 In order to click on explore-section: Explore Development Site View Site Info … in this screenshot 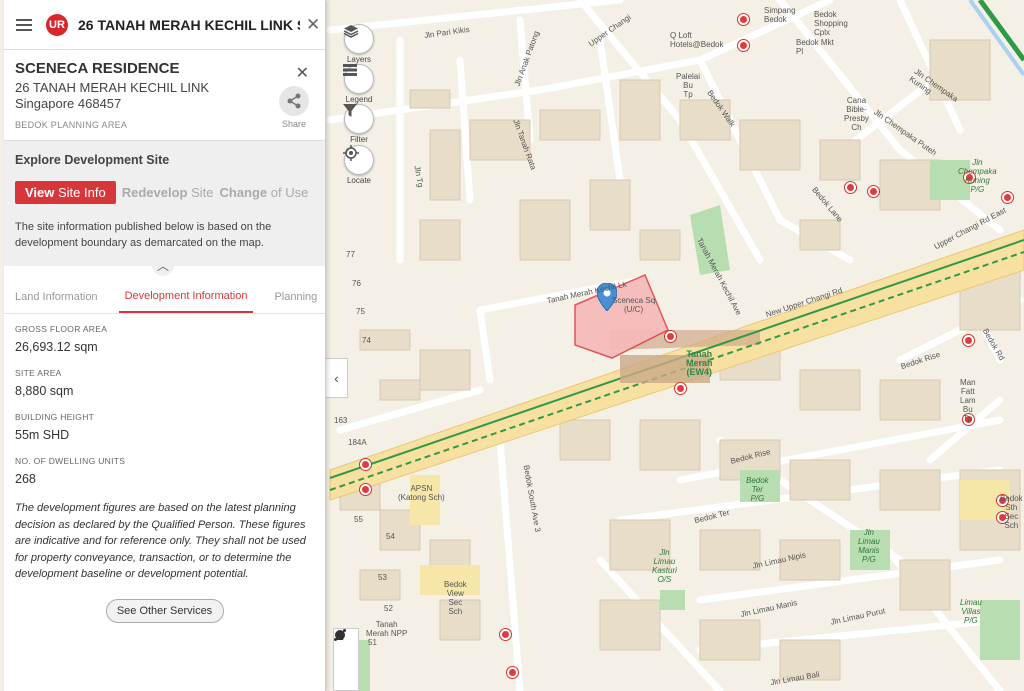, I will do `click(164, 208)`.